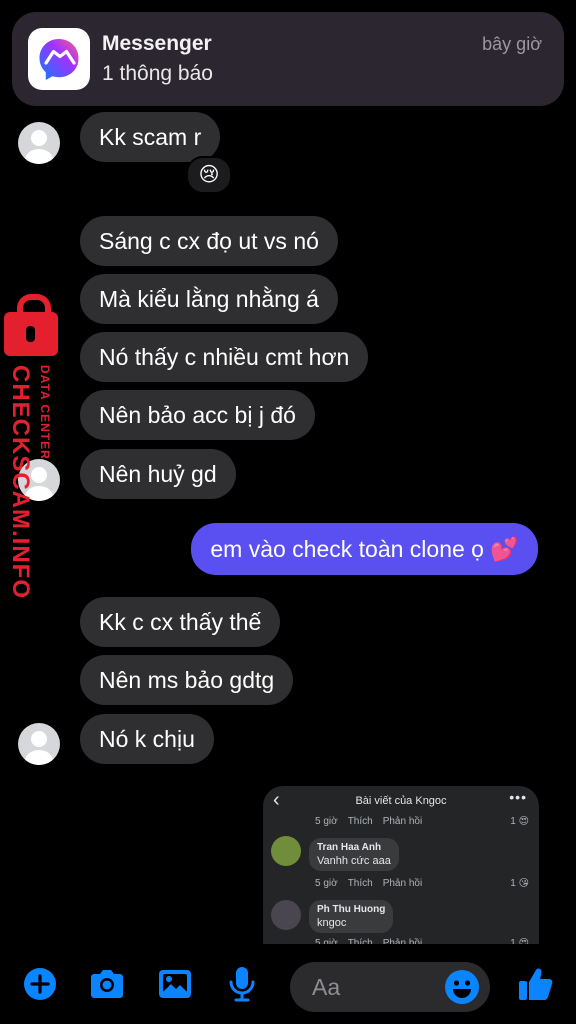  Describe the element at coordinates (519, 821) in the screenshot. I see `reaction-count: 1 😍` at that location.